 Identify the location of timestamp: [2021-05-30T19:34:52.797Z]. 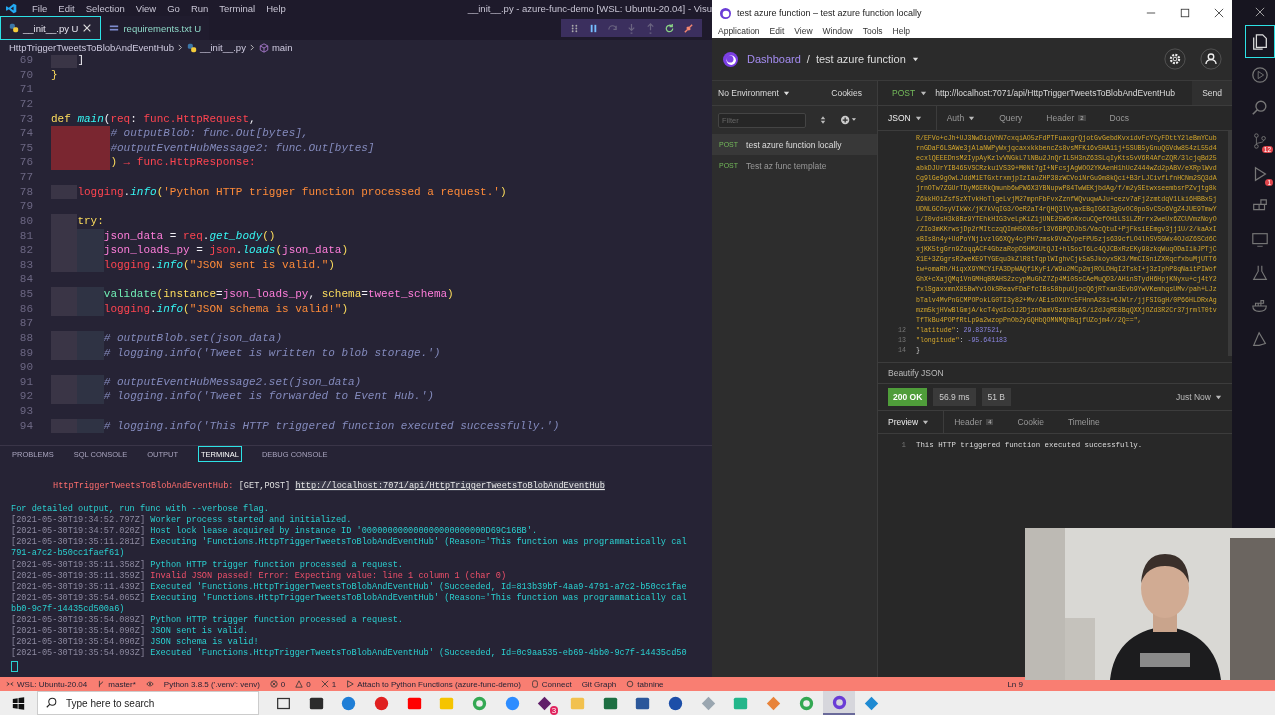
(78, 520).